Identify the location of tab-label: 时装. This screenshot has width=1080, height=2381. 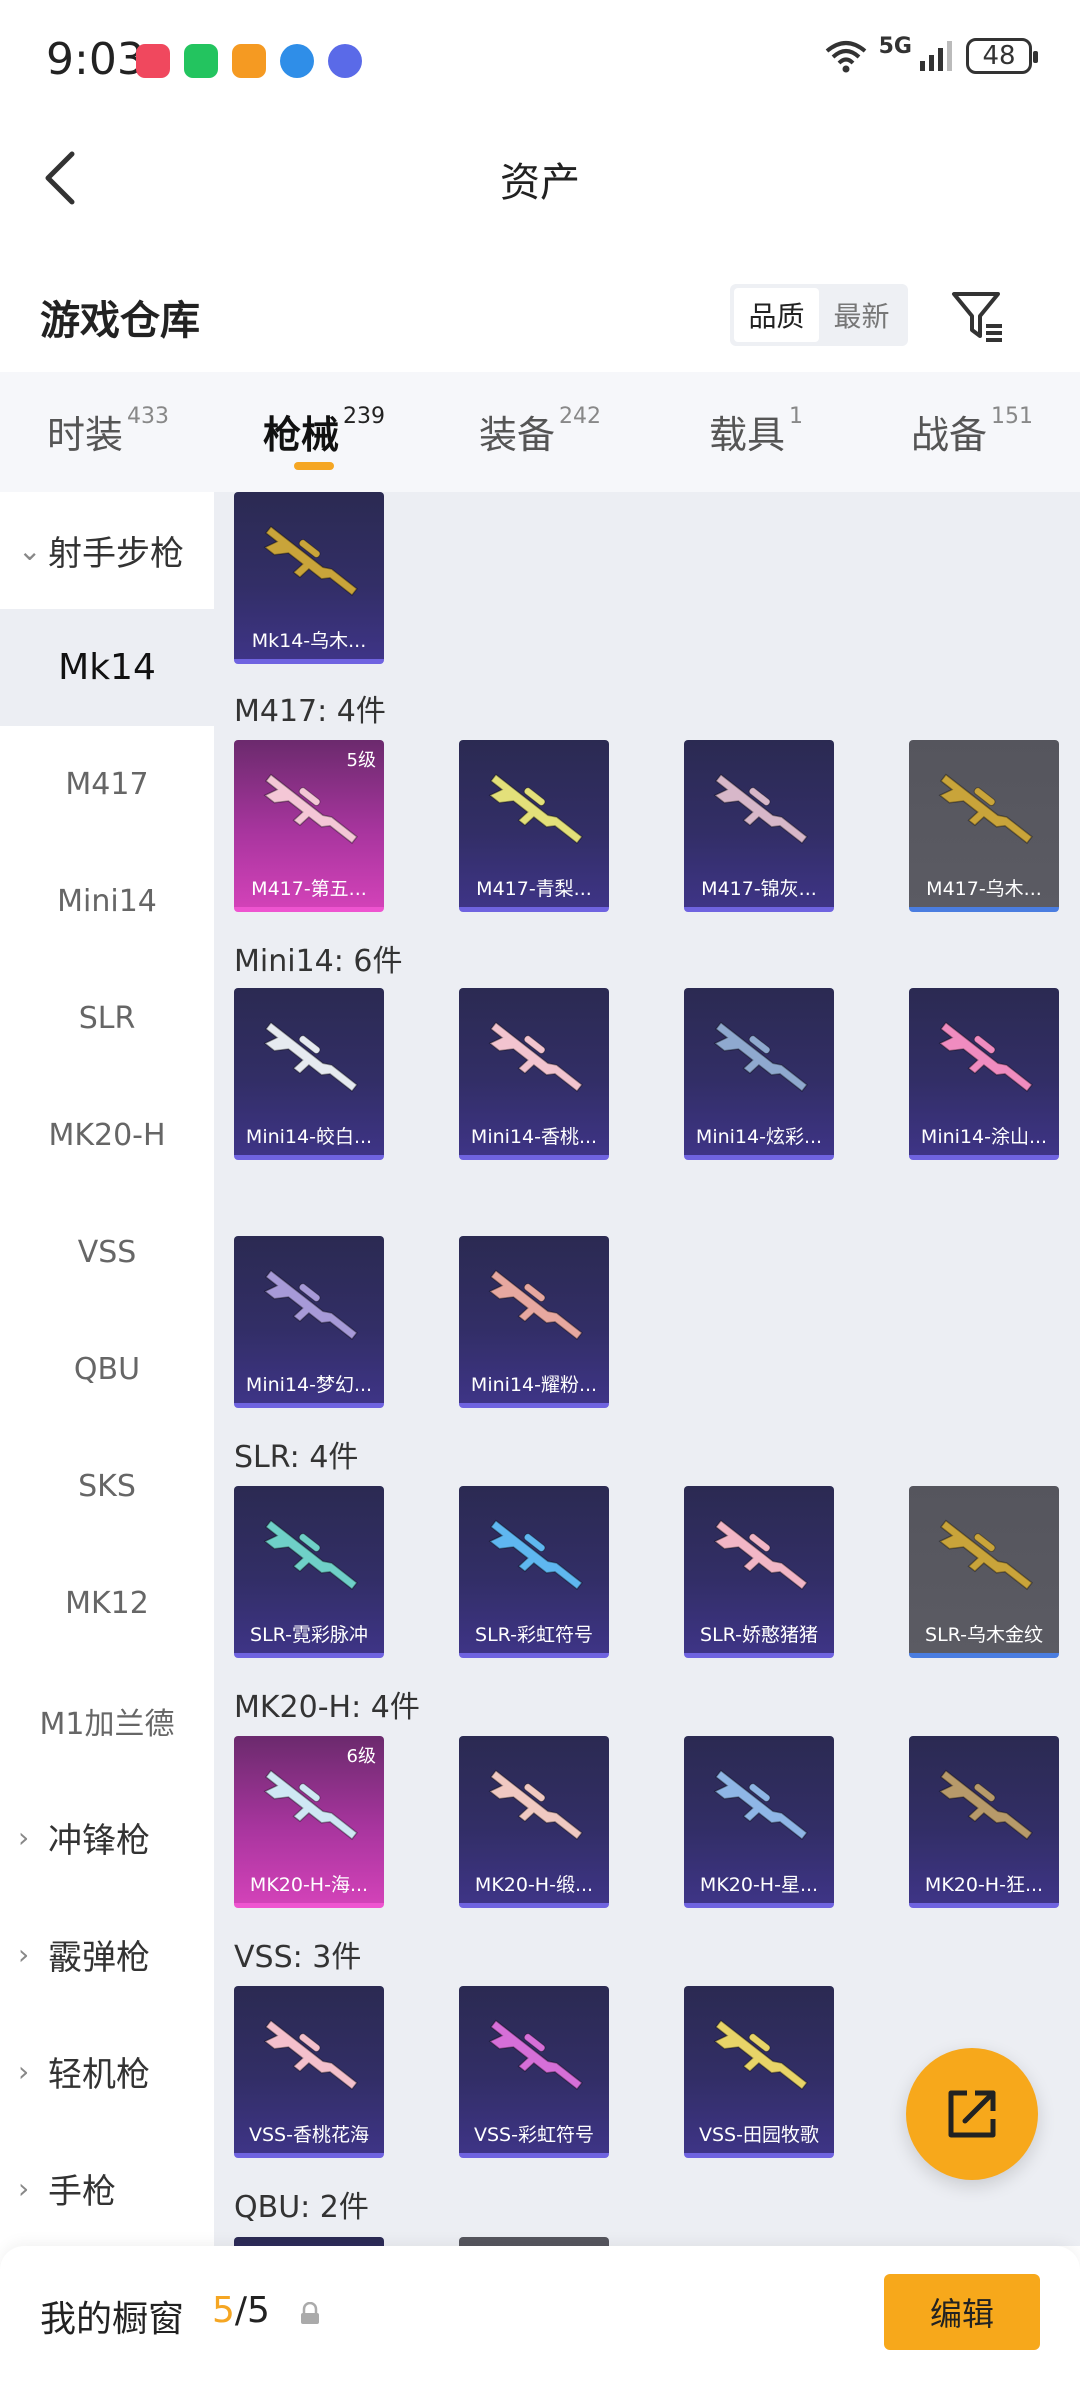
(84, 435).